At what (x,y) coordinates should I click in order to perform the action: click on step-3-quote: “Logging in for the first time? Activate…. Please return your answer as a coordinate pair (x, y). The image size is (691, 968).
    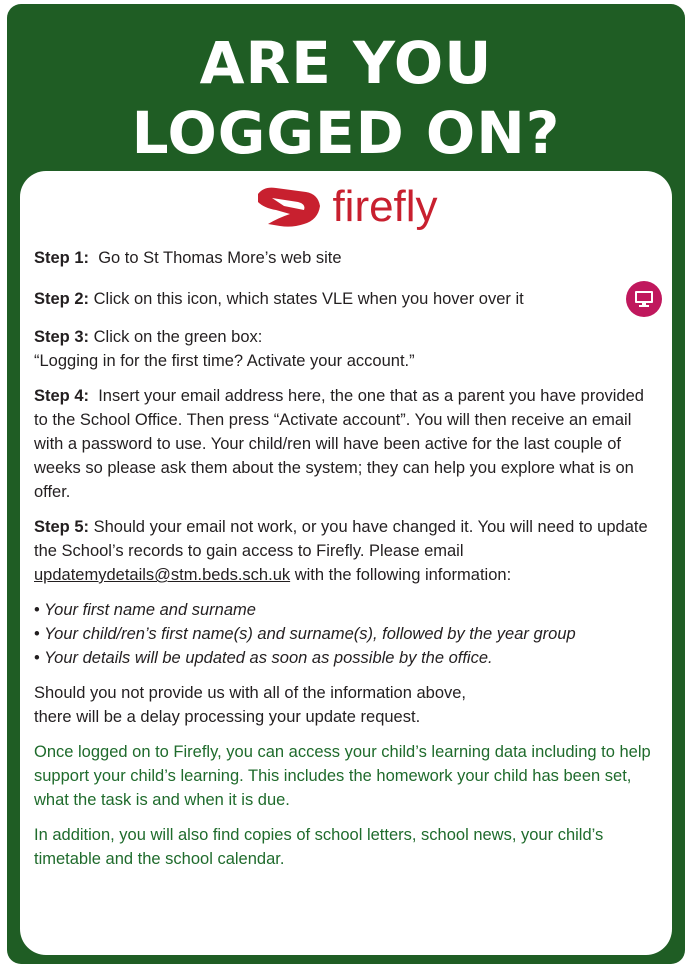
    Looking at the image, I should click on (224, 361).